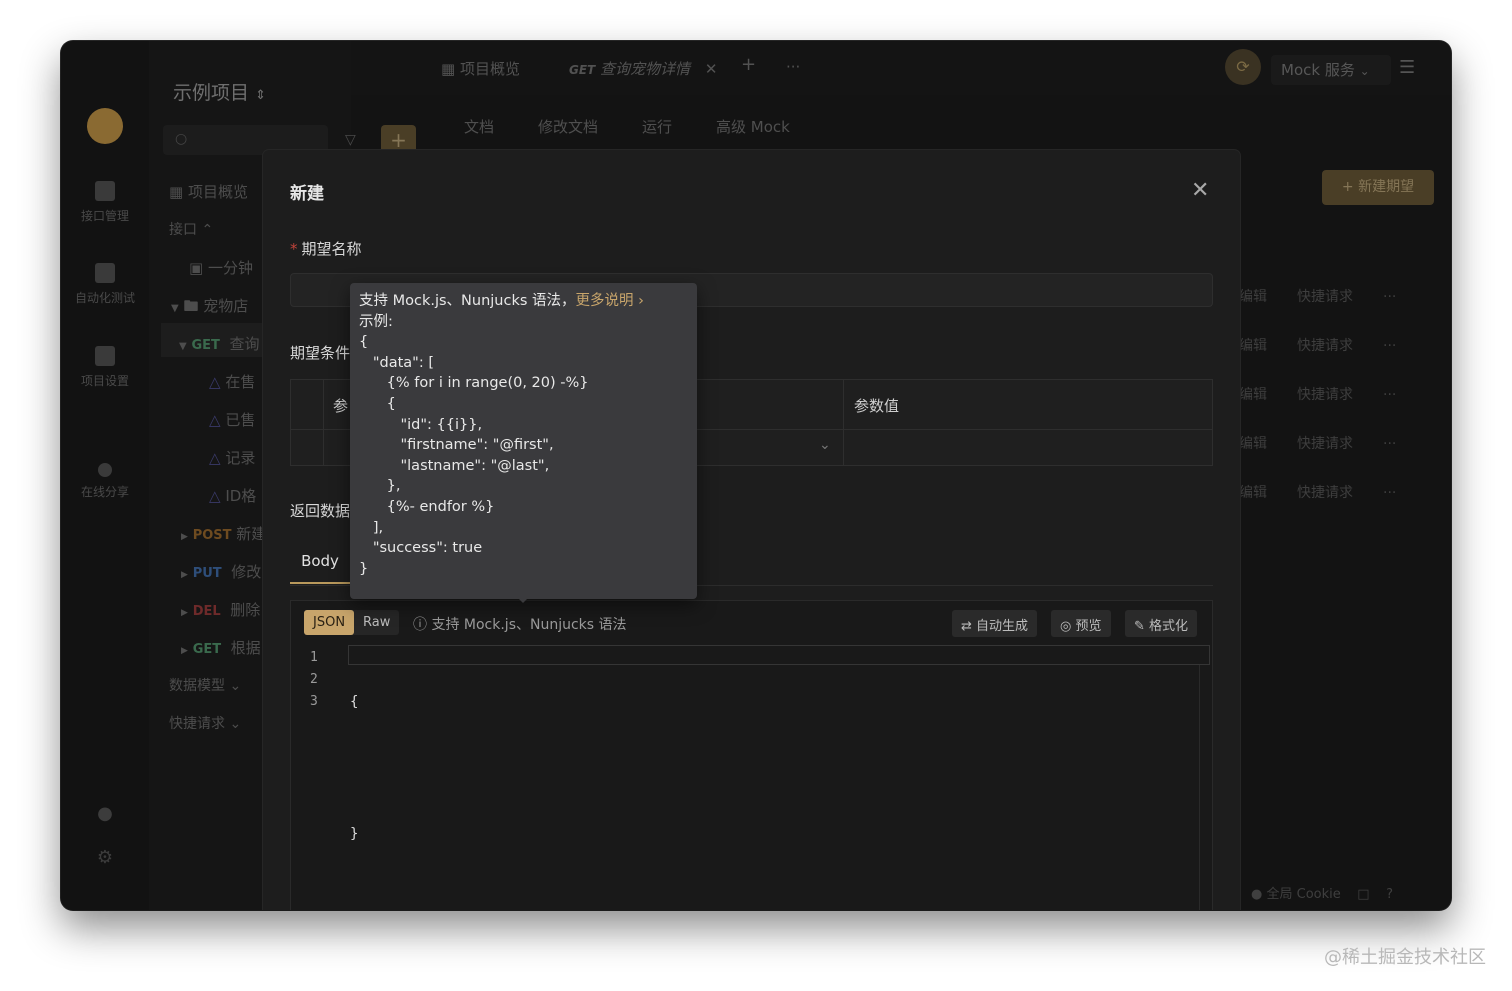  What do you see at coordinates (205, 685) in the screenshot?
I see `tree-group-models: 数据模型 ⌄` at bounding box center [205, 685].